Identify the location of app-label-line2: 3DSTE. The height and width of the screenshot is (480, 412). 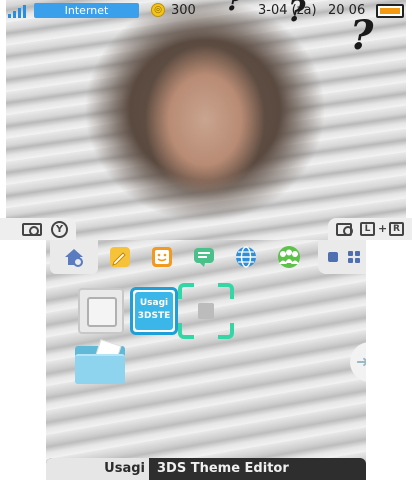
(154, 316).